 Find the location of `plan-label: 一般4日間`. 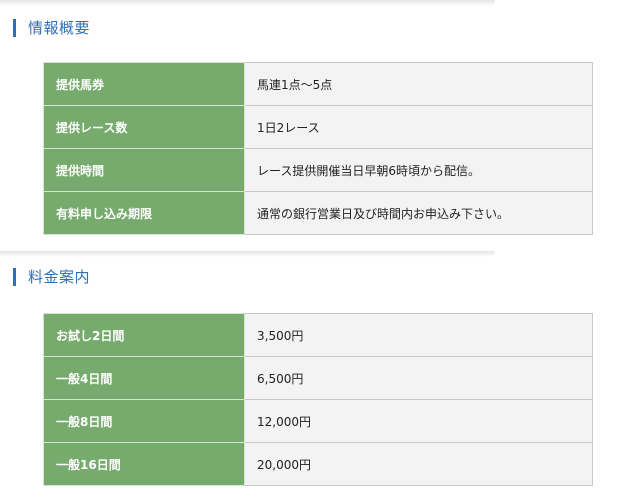

plan-label: 一般4日間 is located at coordinates (144, 378).